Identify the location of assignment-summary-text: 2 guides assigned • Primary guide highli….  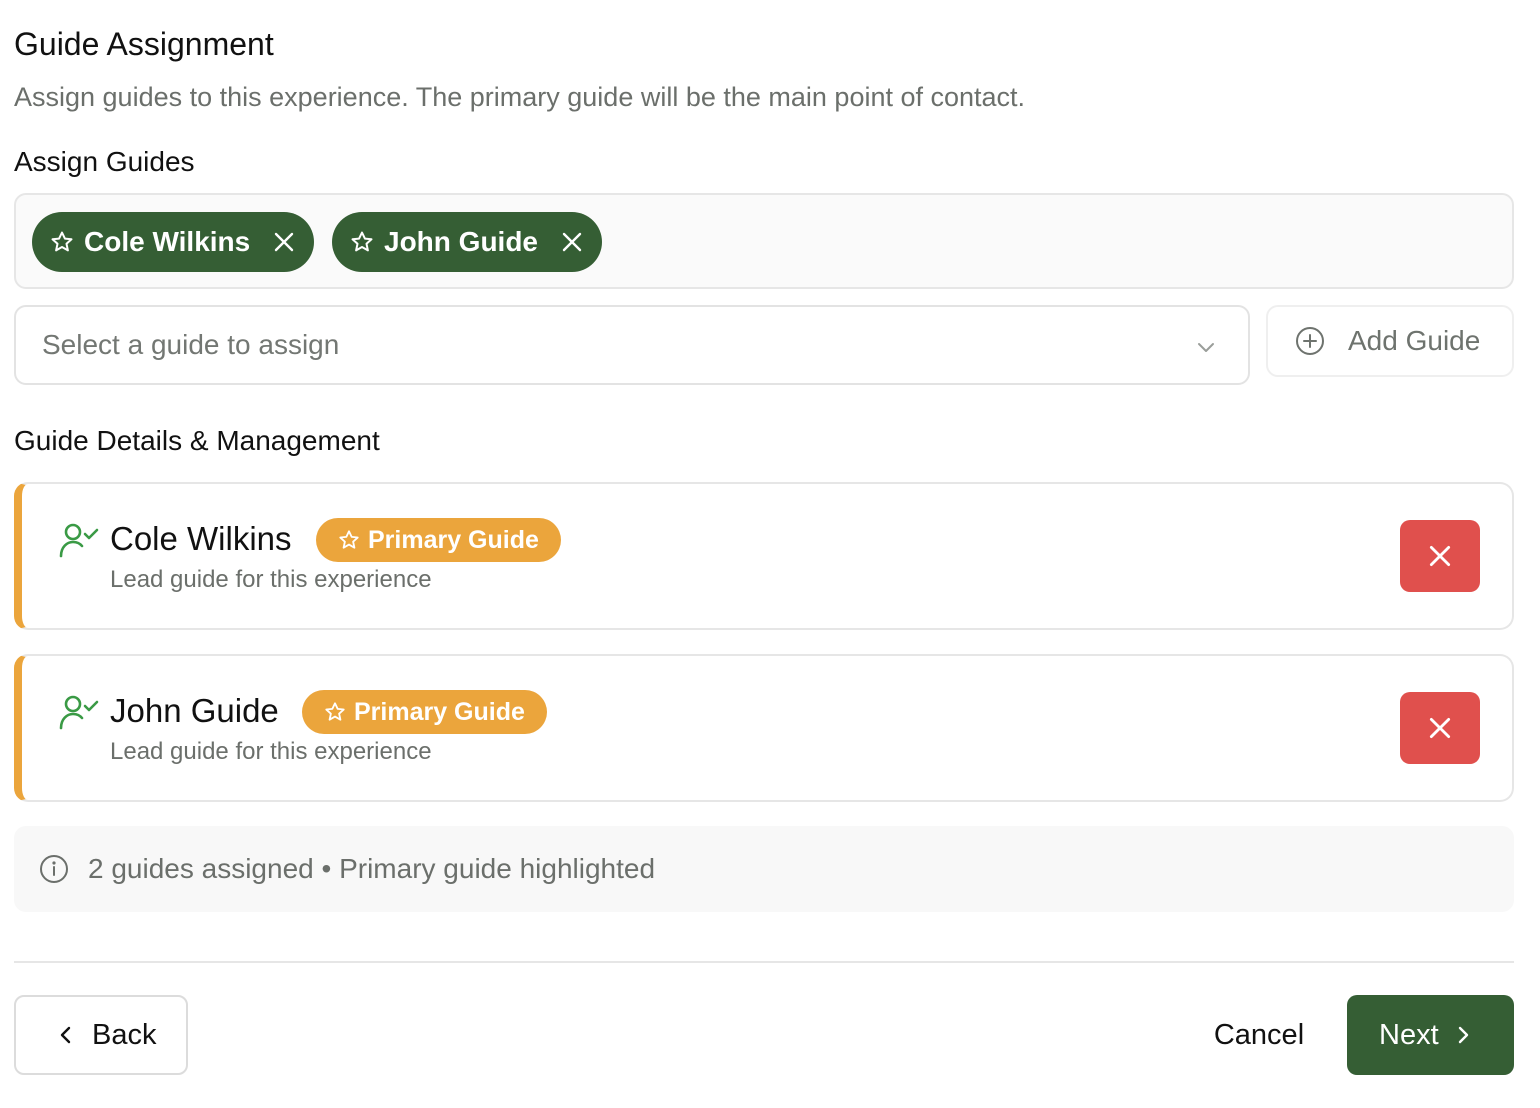
(372, 868).